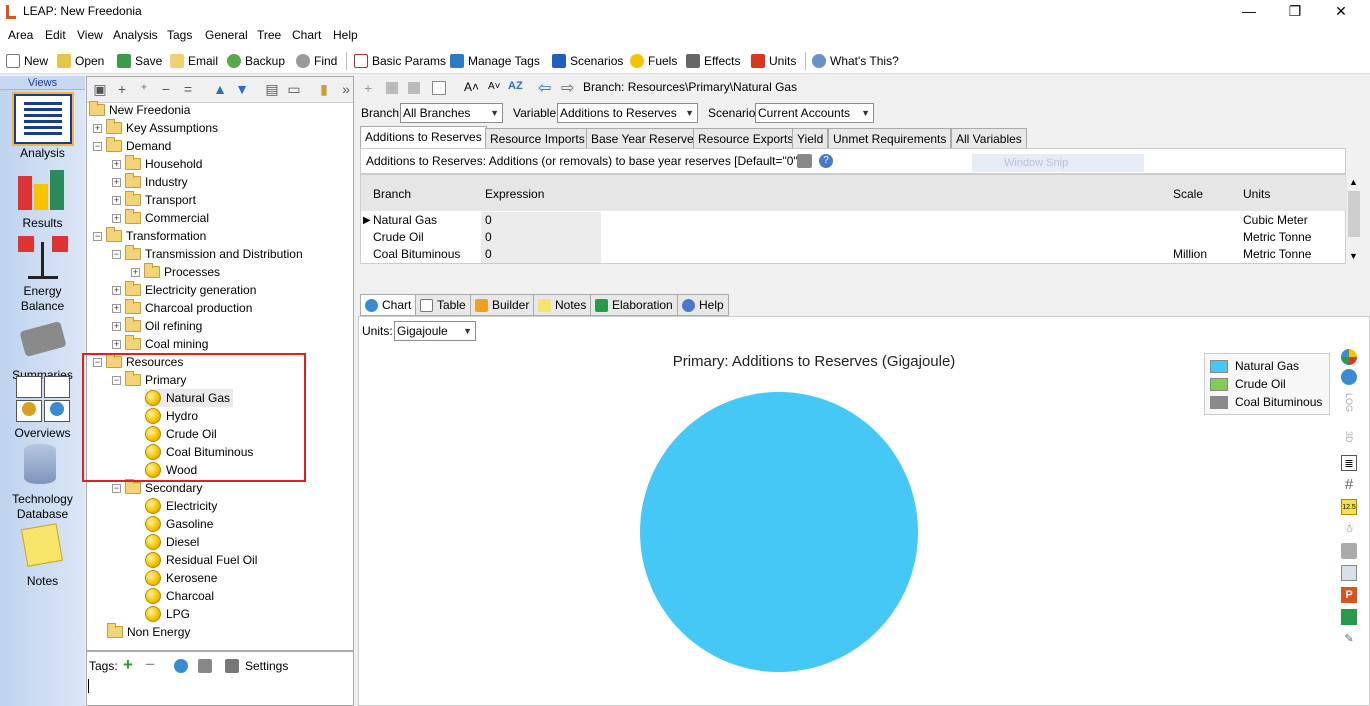 This screenshot has width=1370, height=706. I want to click on scroll-up-icon: ▲, so click(1353, 182).